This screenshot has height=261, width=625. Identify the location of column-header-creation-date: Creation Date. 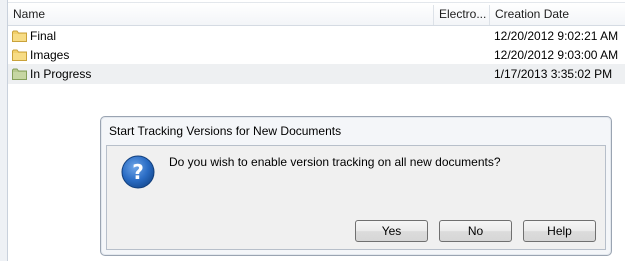
(557, 14).